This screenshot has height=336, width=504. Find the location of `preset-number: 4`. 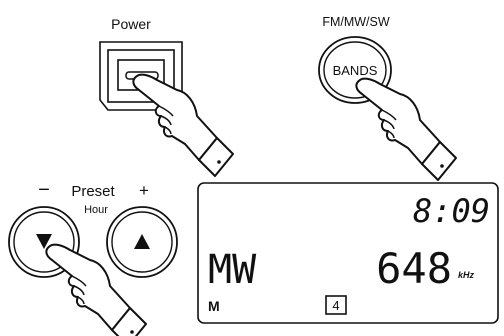

preset-number: 4 is located at coordinates (335, 305).